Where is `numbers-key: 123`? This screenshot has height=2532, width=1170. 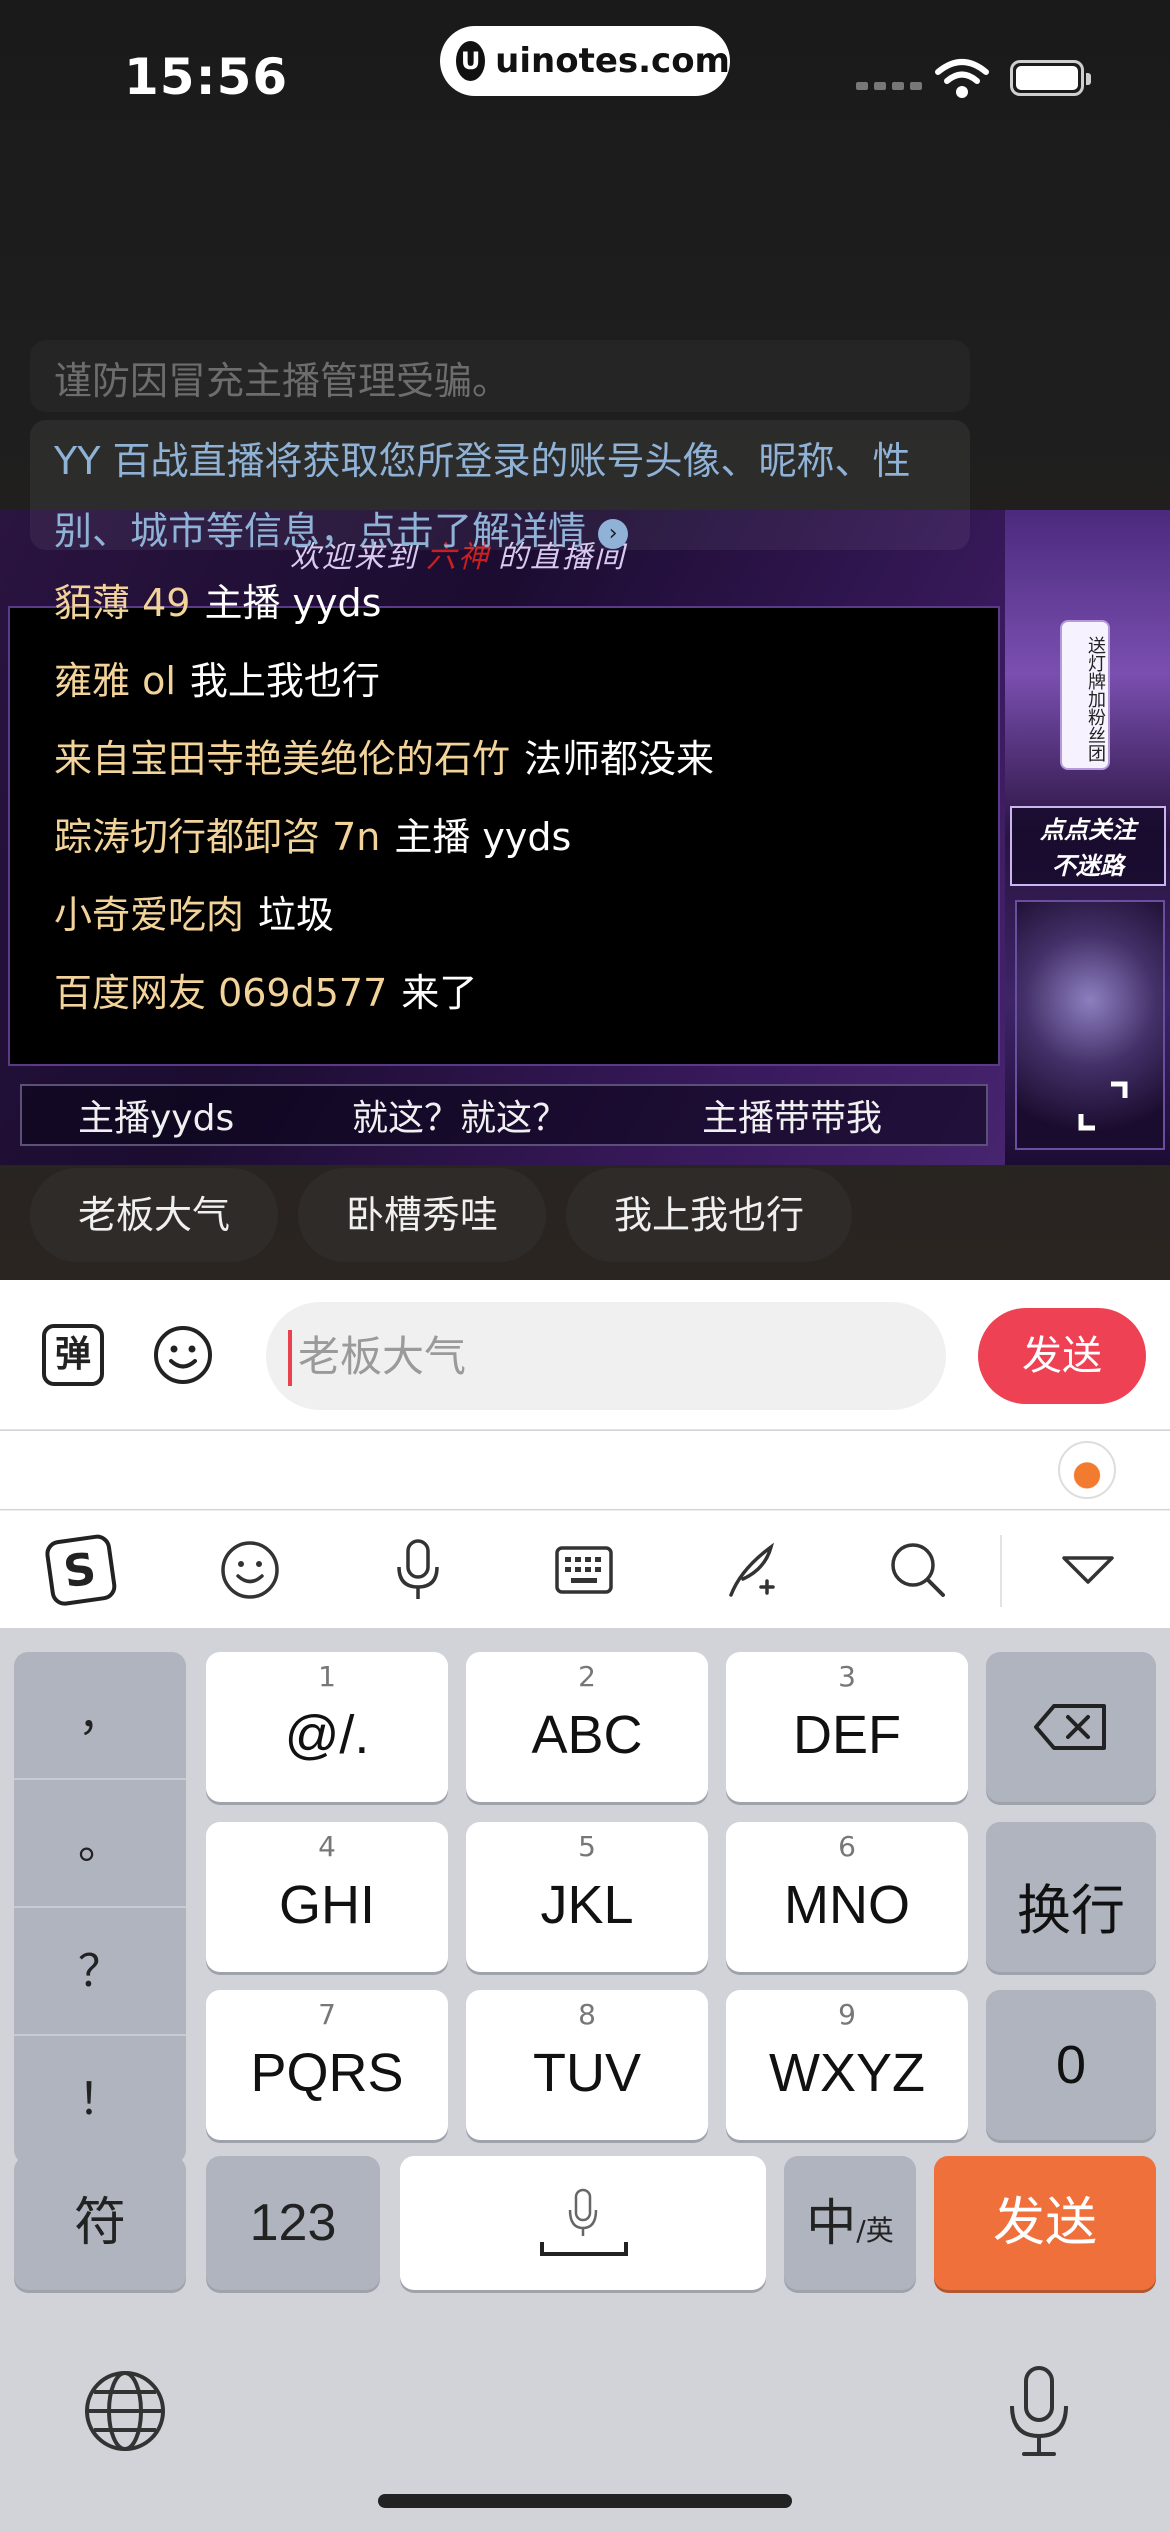
numbers-key: 123 is located at coordinates (293, 2223).